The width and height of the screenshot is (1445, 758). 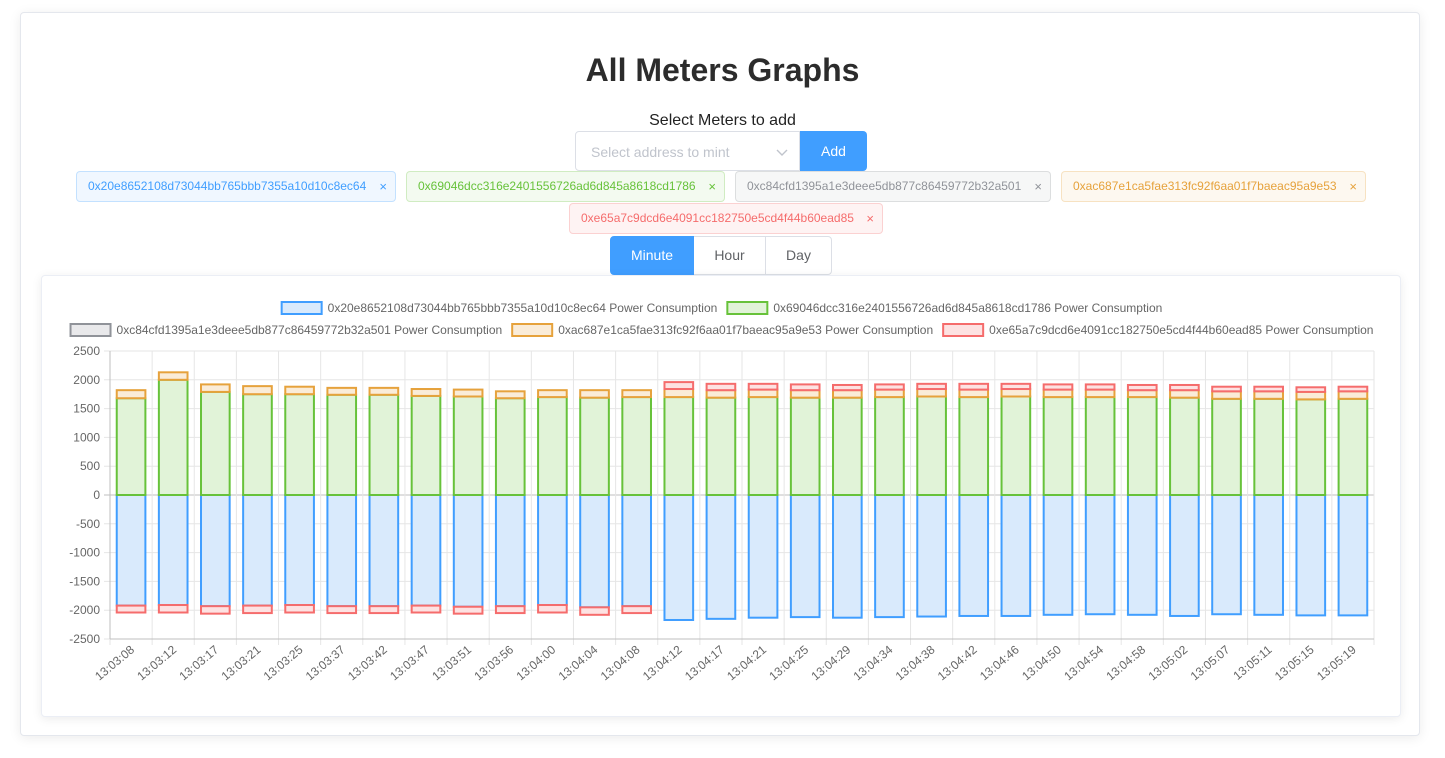 What do you see at coordinates (86, 351) in the screenshot?
I see `y-tick-label: 2500` at bounding box center [86, 351].